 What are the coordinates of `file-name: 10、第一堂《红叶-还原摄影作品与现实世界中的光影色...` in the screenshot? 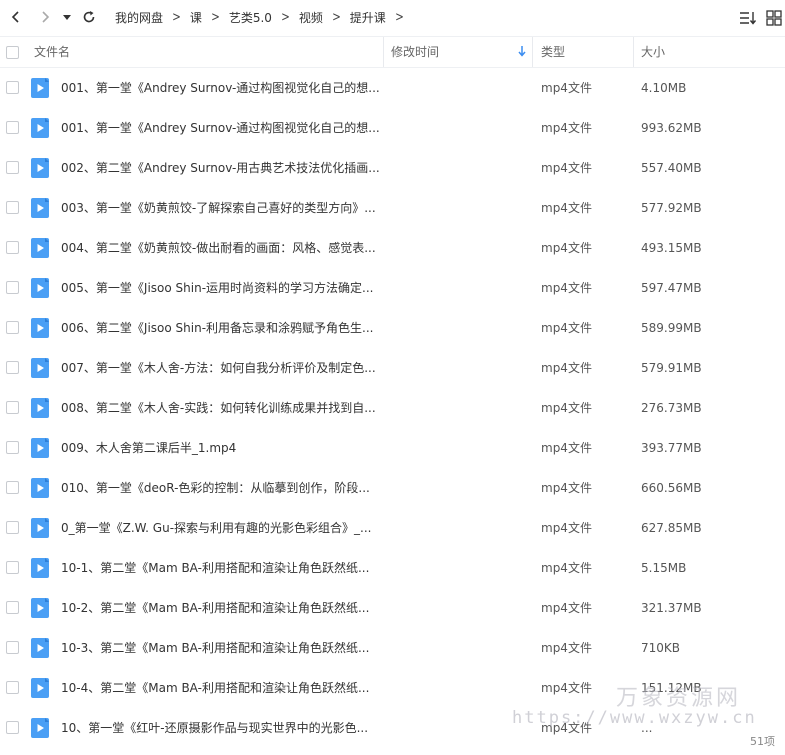 It's located at (221, 728).